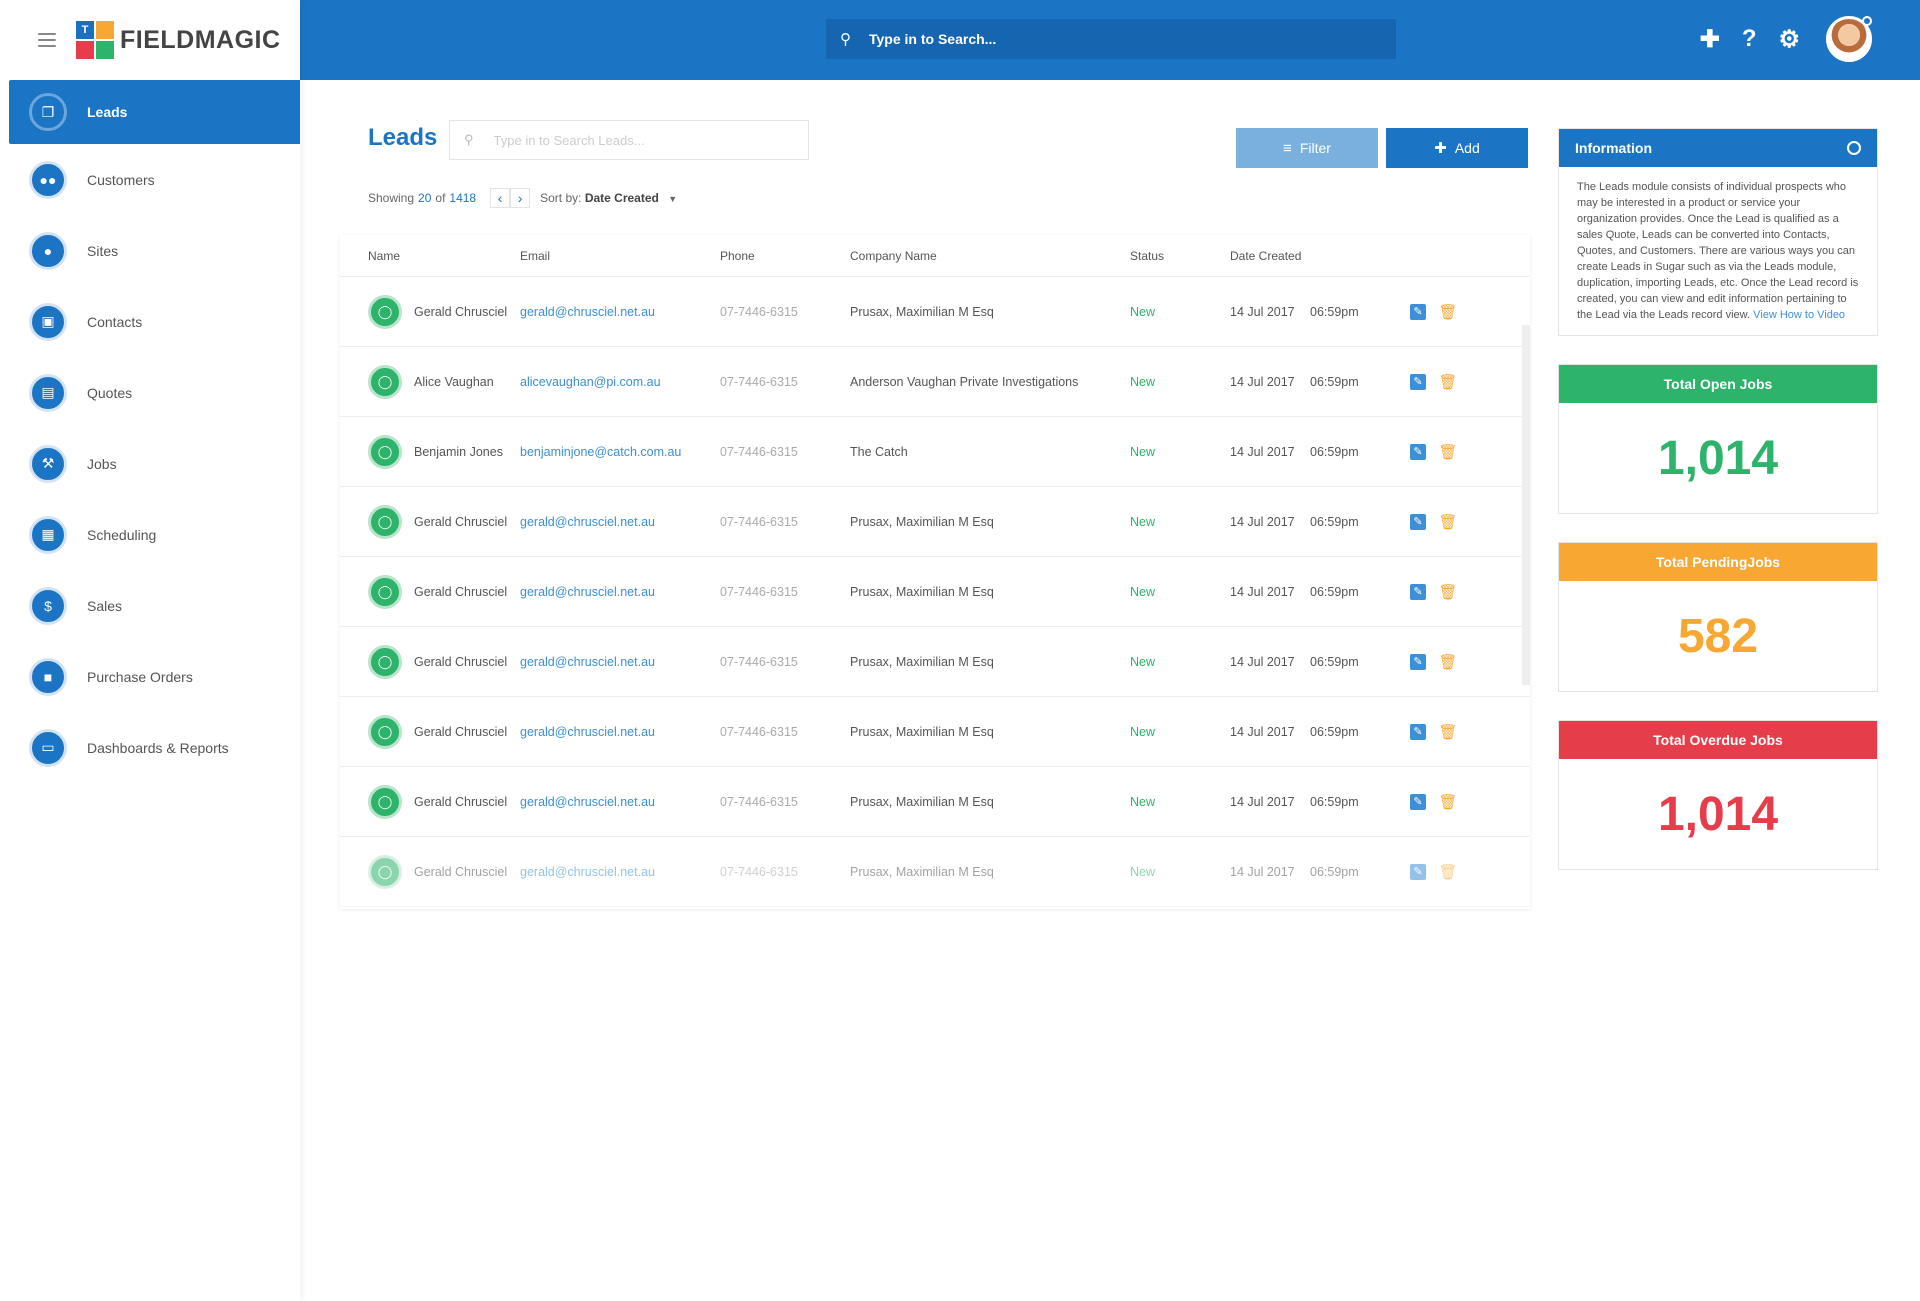  Describe the element at coordinates (158, 747) in the screenshot. I see `sidebar-item-label: Dashboards & Reports` at that location.